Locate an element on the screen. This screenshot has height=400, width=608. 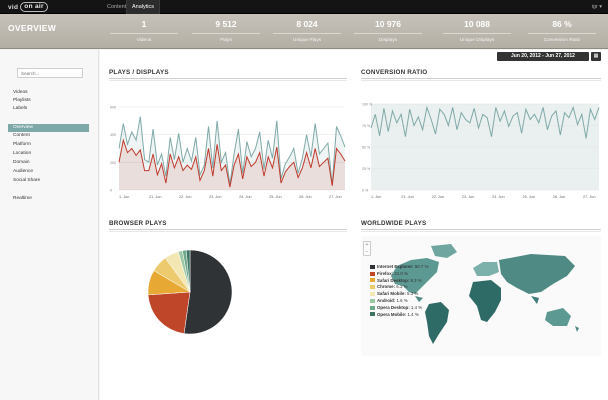
legend-label: Opera Mobile: is located at coordinates (392, 314).